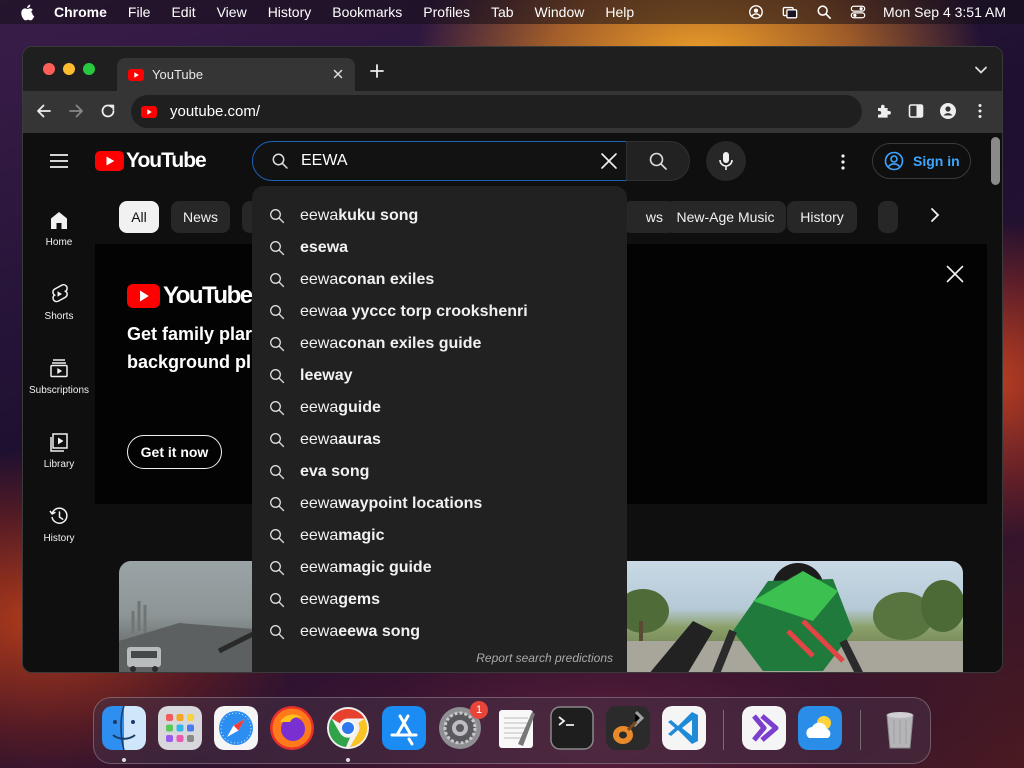 This screenshot has width=1024, height=768. Describe the element at coordinates (921, 161) in the screenshot. I see `sign-in-button: Sign in` at that location.